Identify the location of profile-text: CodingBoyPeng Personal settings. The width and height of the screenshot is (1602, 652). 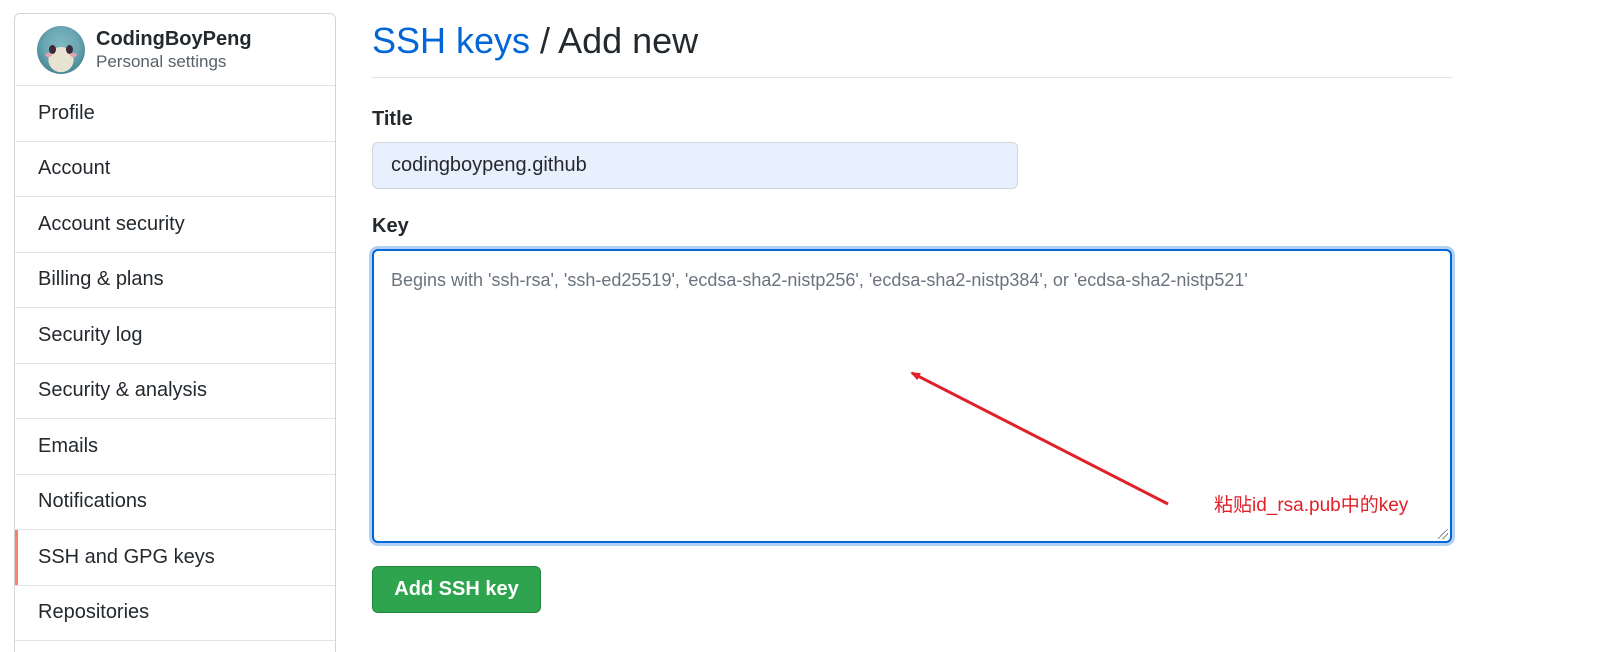
(174, 50).